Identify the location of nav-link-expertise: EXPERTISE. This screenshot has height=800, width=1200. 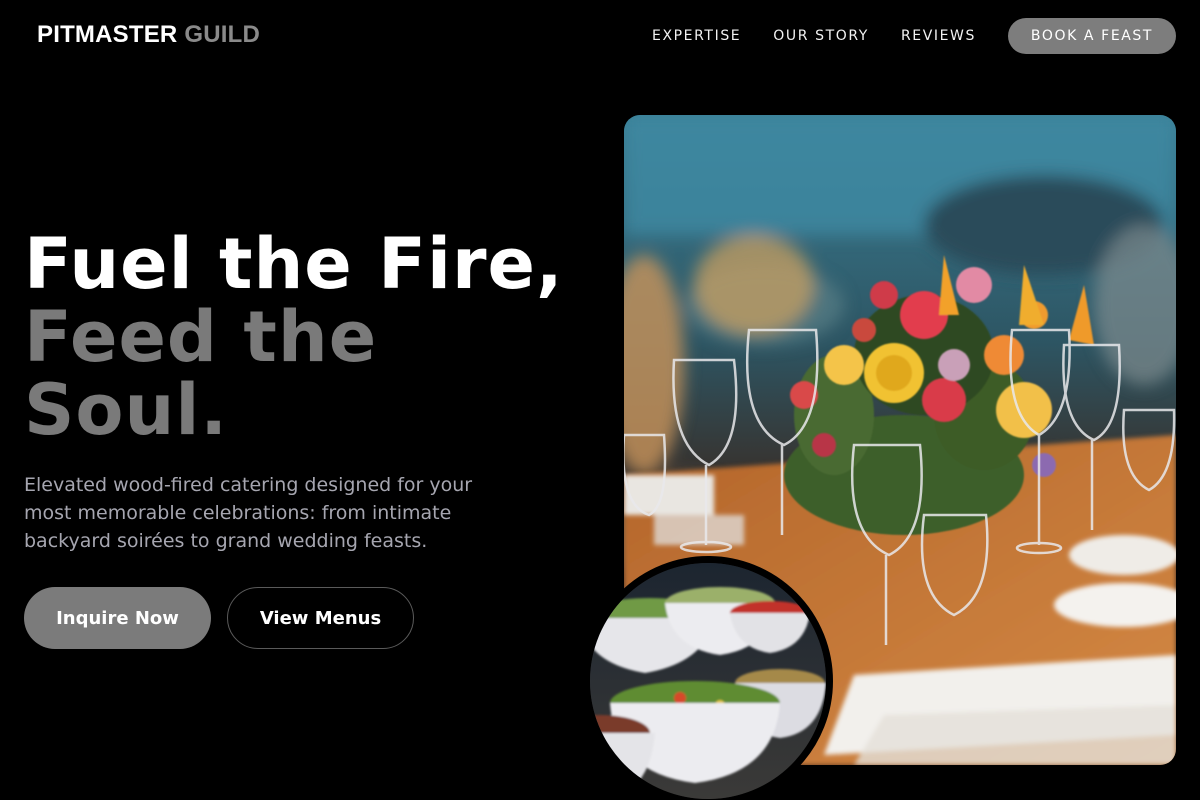
(696, 36).